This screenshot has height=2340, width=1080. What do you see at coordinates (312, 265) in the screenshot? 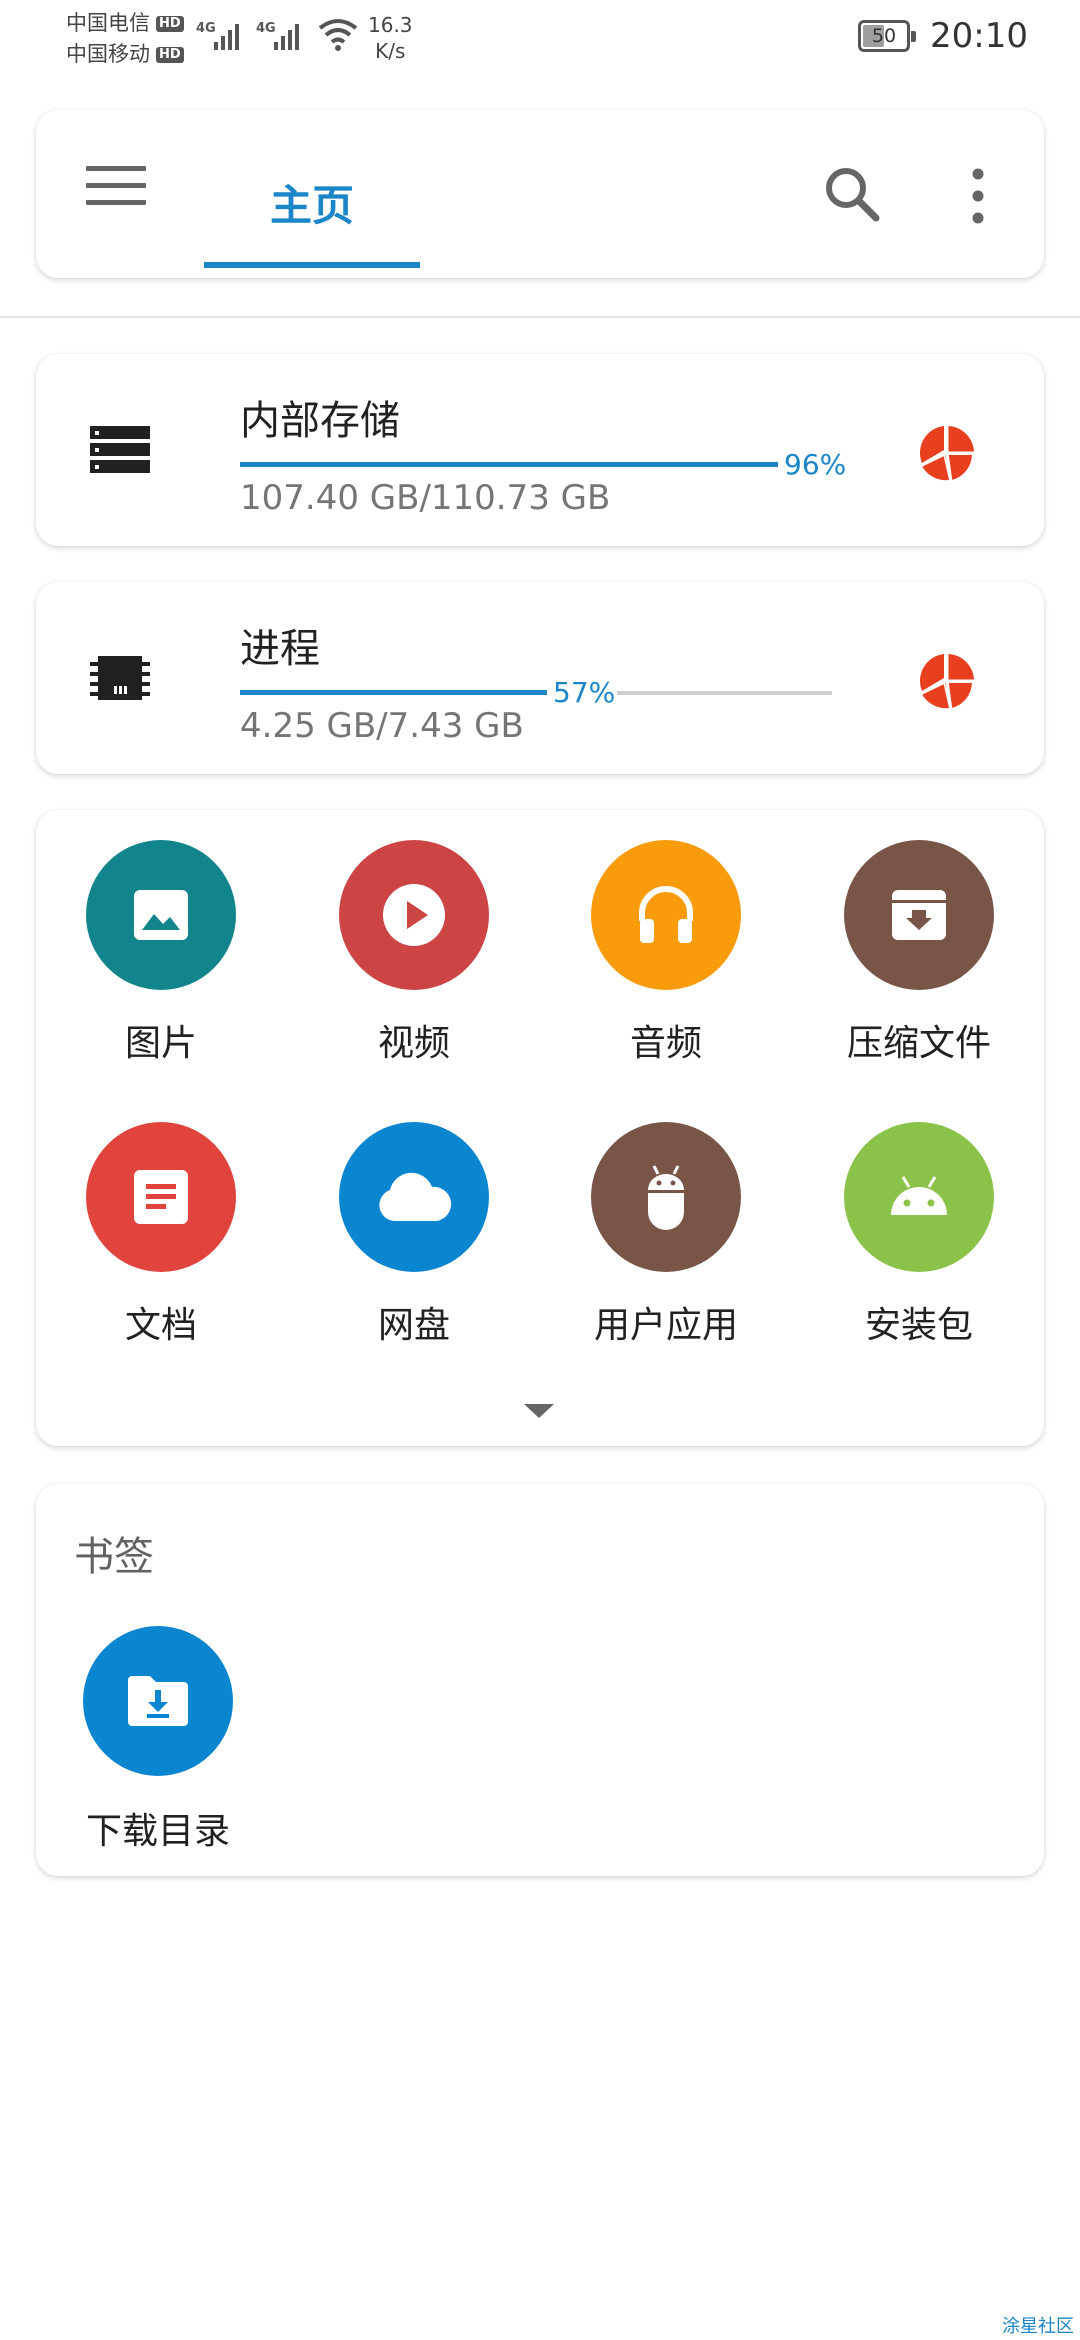
I see `tab-indicator` at bounding box center [312, 265].